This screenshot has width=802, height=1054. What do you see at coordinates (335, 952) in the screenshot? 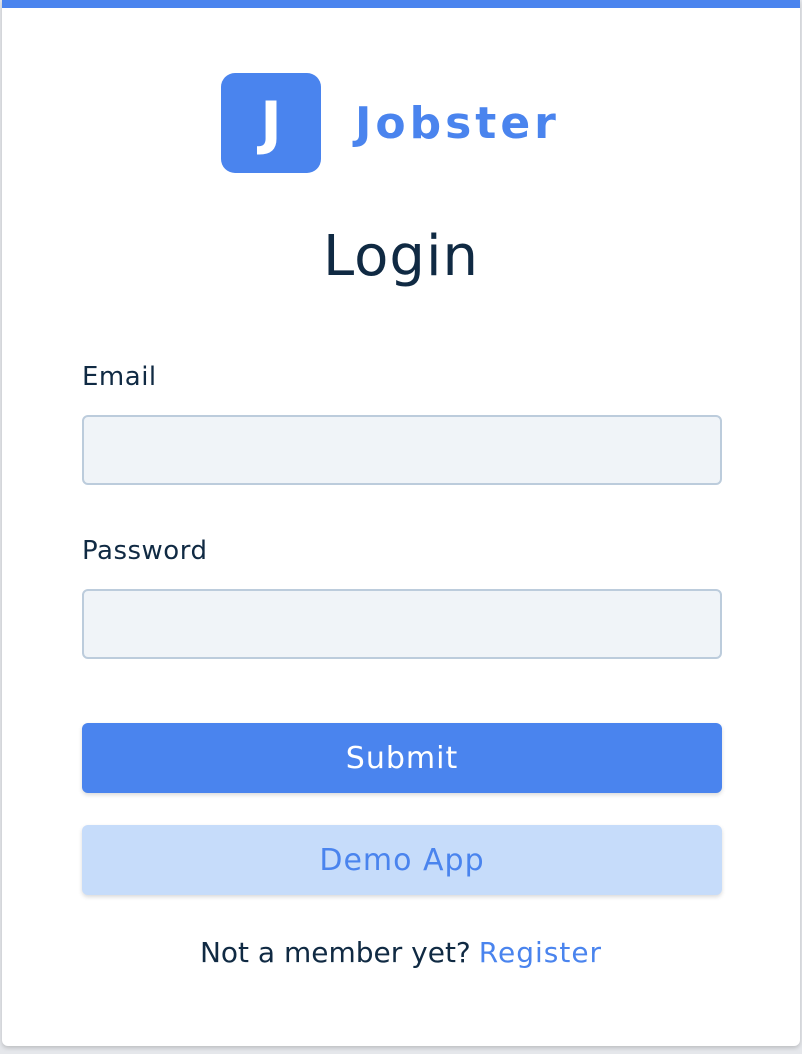
I see `register-prompt-text: Not a member yet?` at bounding box center [335, 952].